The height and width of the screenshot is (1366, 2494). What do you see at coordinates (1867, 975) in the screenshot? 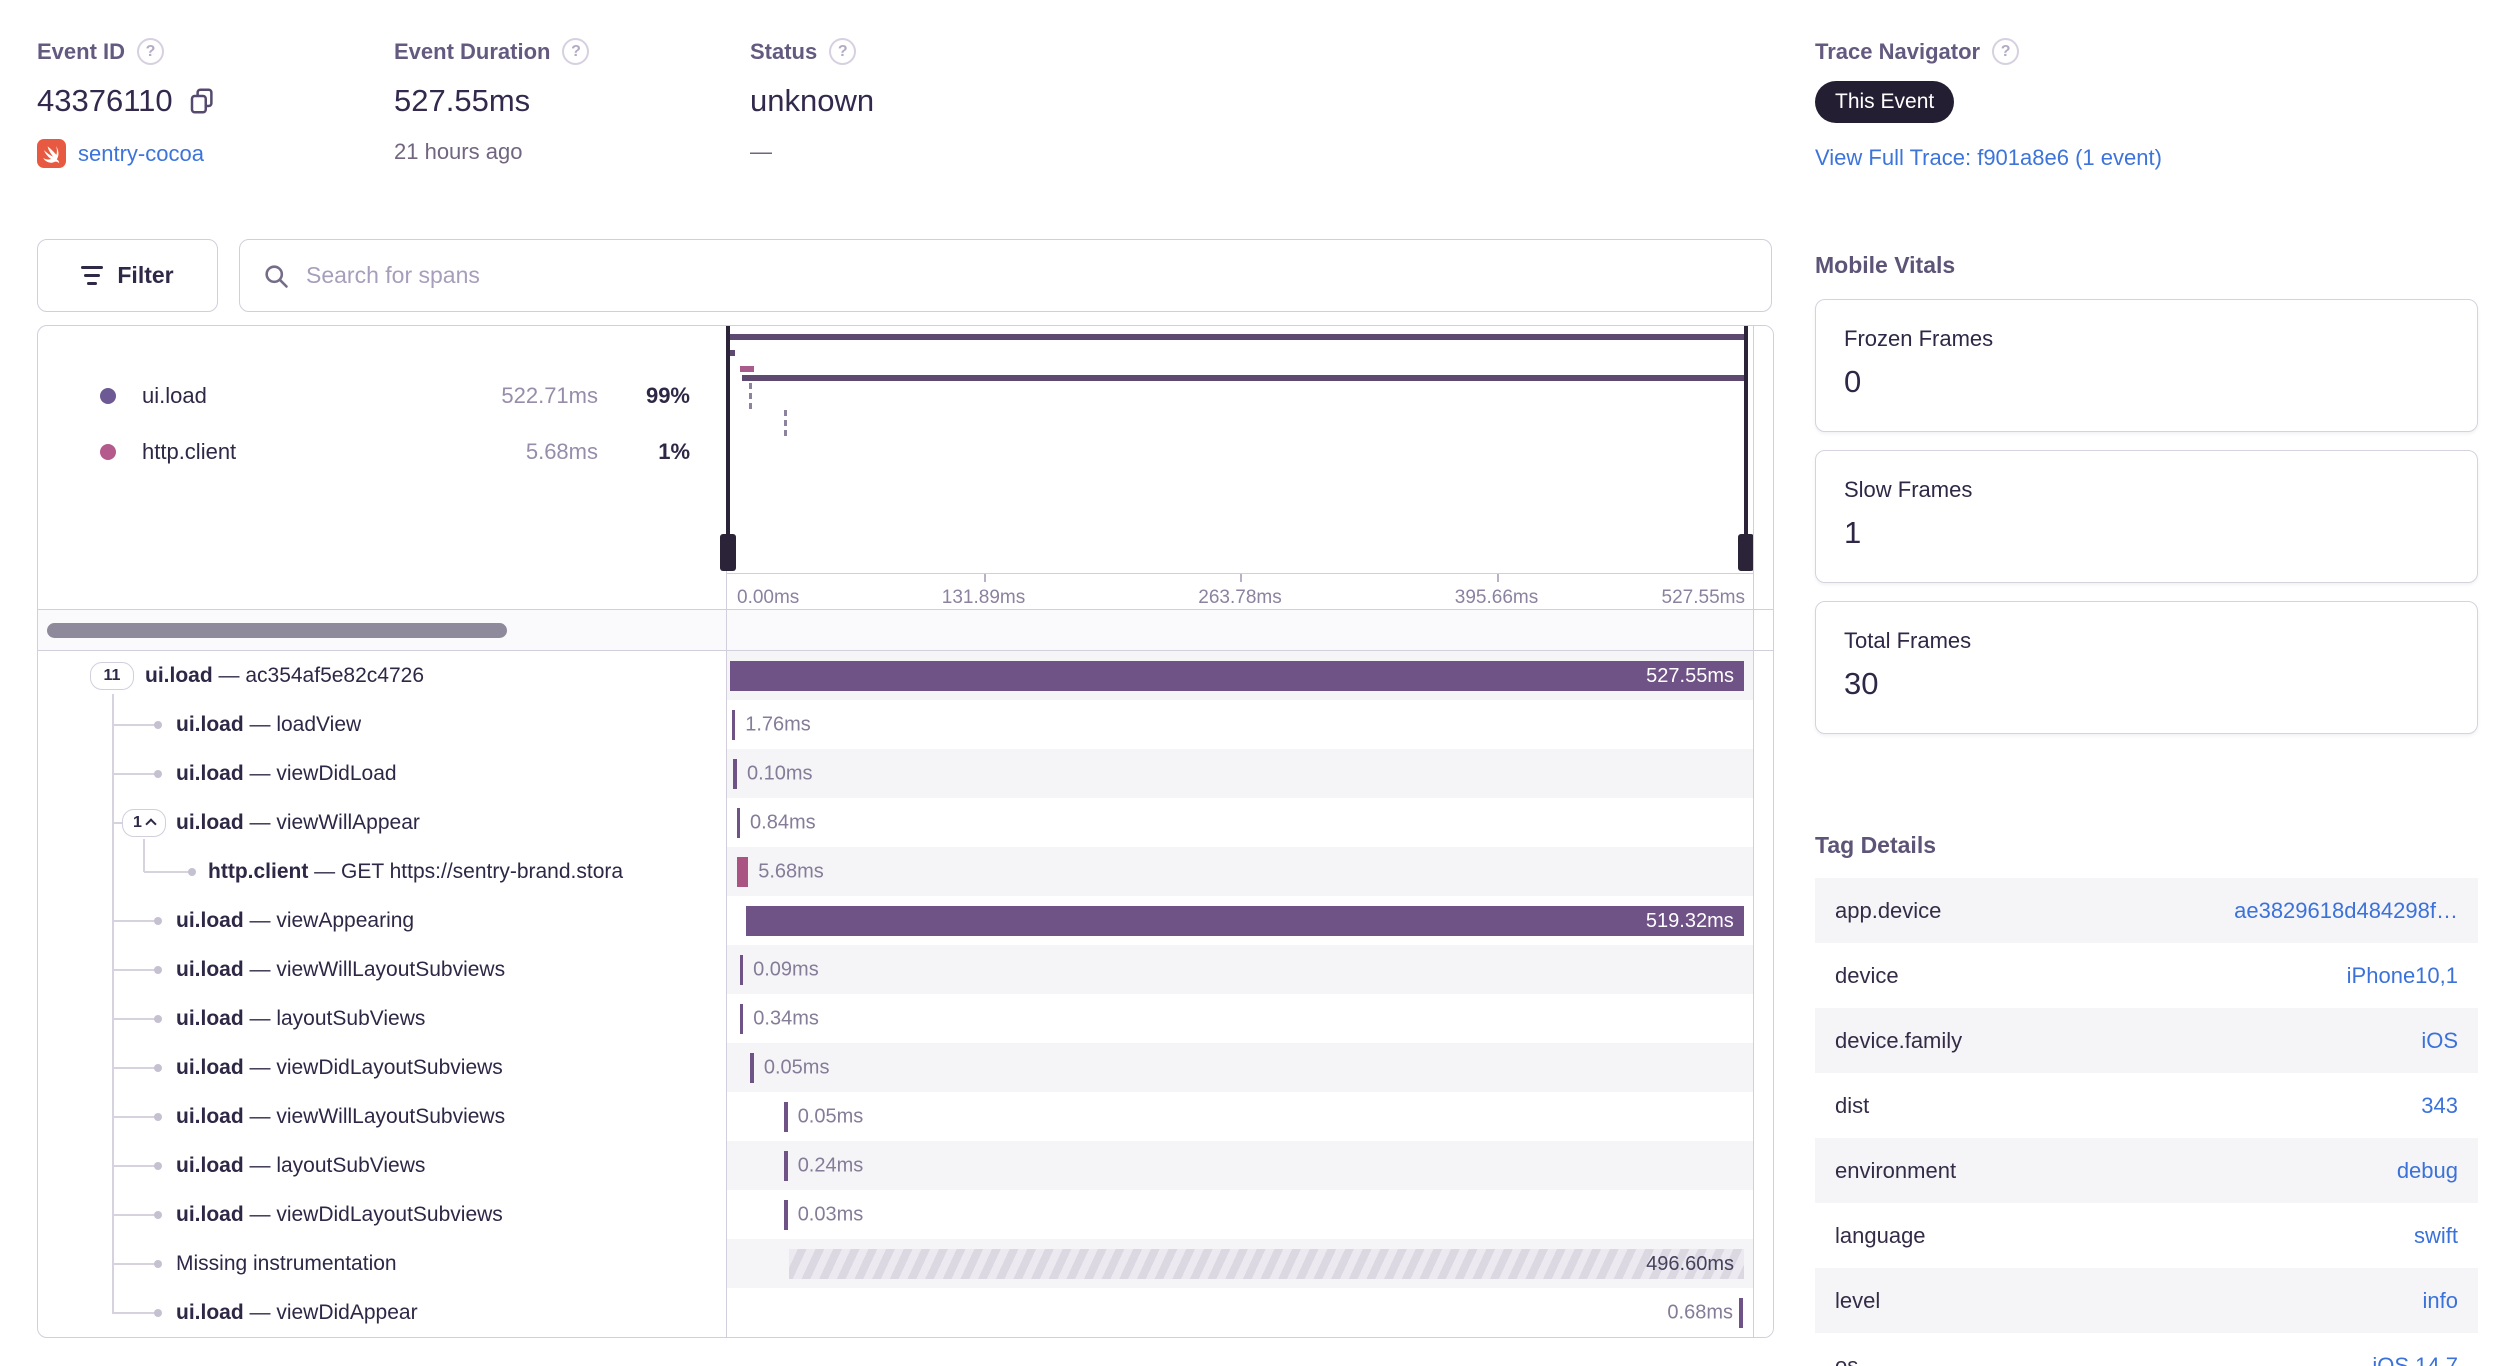
I see `tag-key: device` at bounding box center [1867, 975].